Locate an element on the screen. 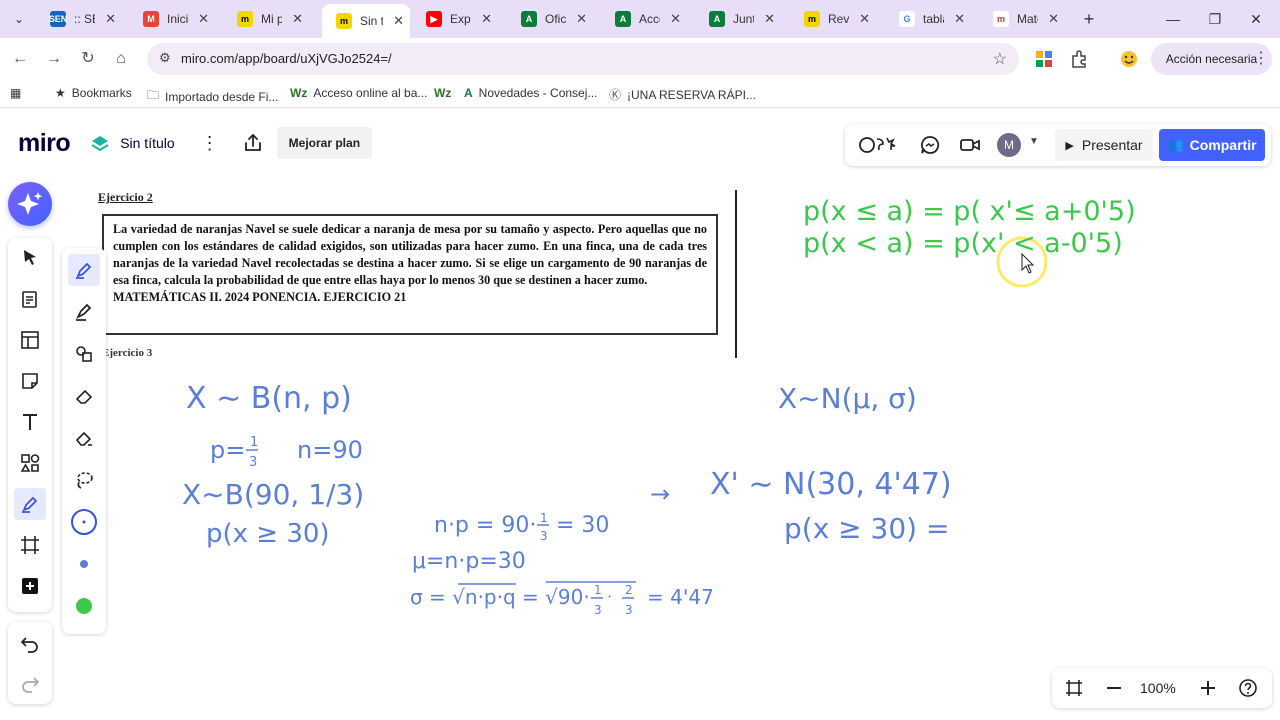 The image size is (1280, 720). tab-search-chevron-icon: ⌄ is located at coordinates (19, 19).